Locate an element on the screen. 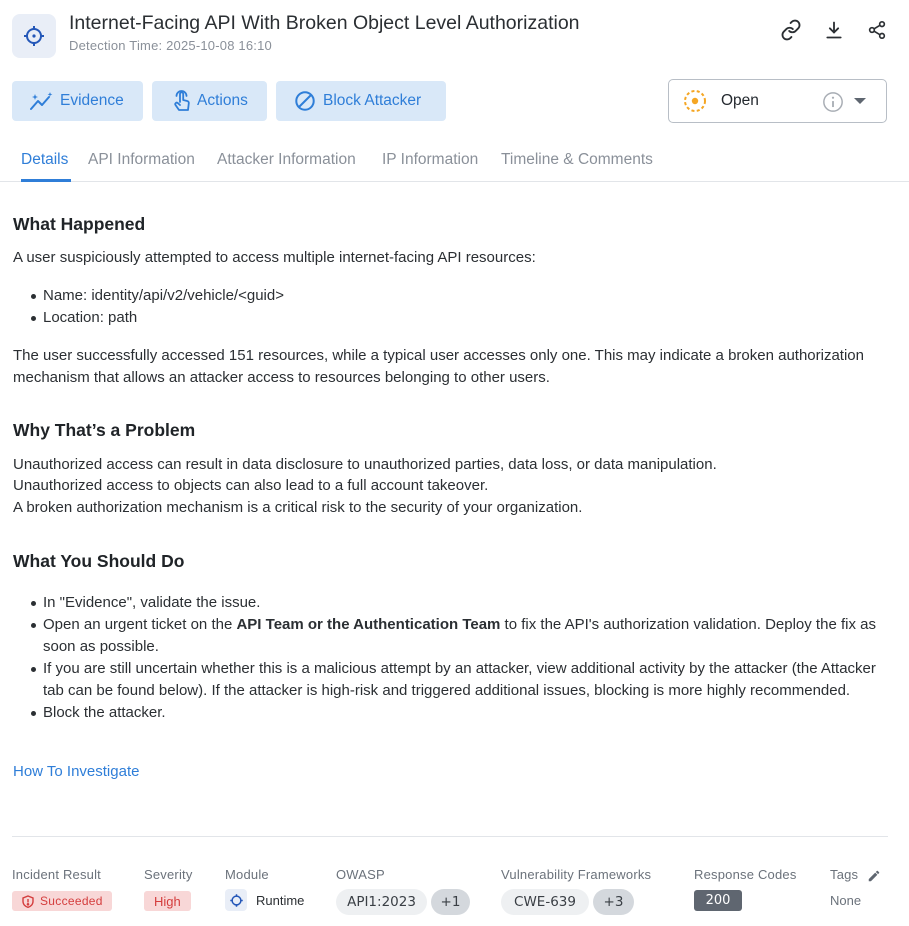  severity-label: Severity is located at coordinates (168, 874).